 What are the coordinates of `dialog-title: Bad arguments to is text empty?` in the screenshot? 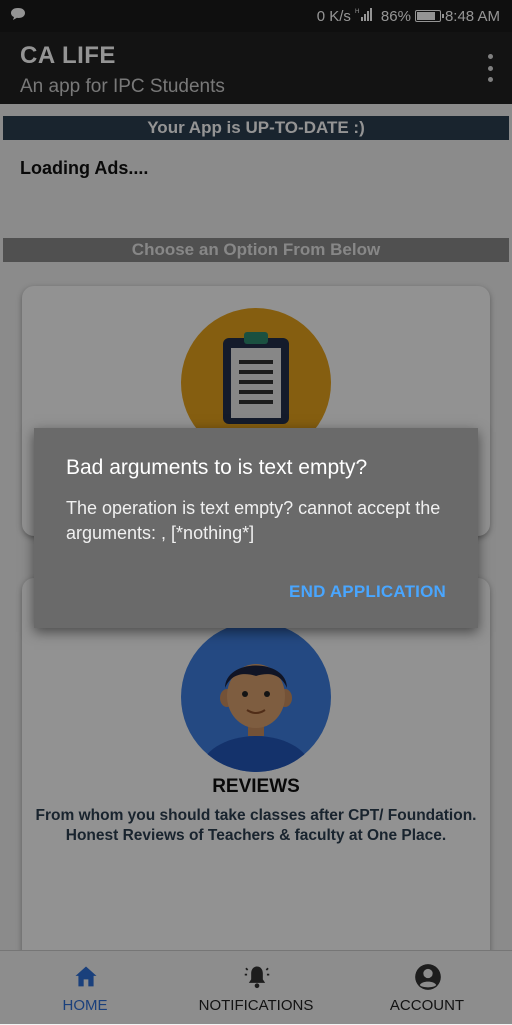 It's located at (217, 467).